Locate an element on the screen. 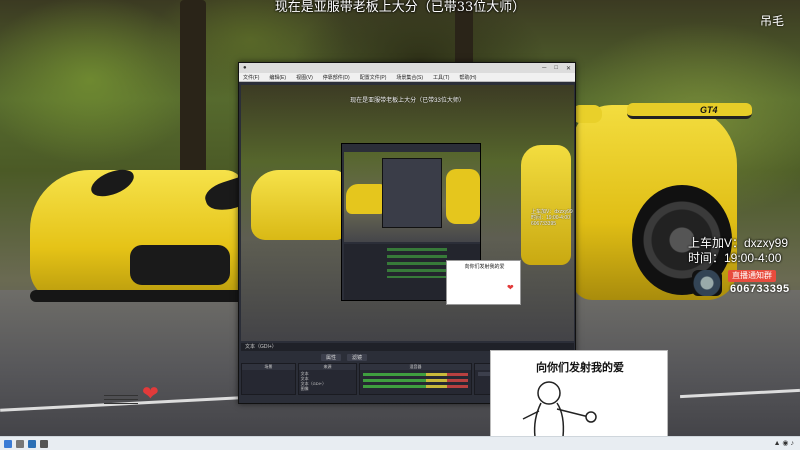 This screenshot has width=800, height=450. preview-promo: 上车加V：dxzxy99 时间：19:00-4:00 606733395 is located at coordinates (552, 218).